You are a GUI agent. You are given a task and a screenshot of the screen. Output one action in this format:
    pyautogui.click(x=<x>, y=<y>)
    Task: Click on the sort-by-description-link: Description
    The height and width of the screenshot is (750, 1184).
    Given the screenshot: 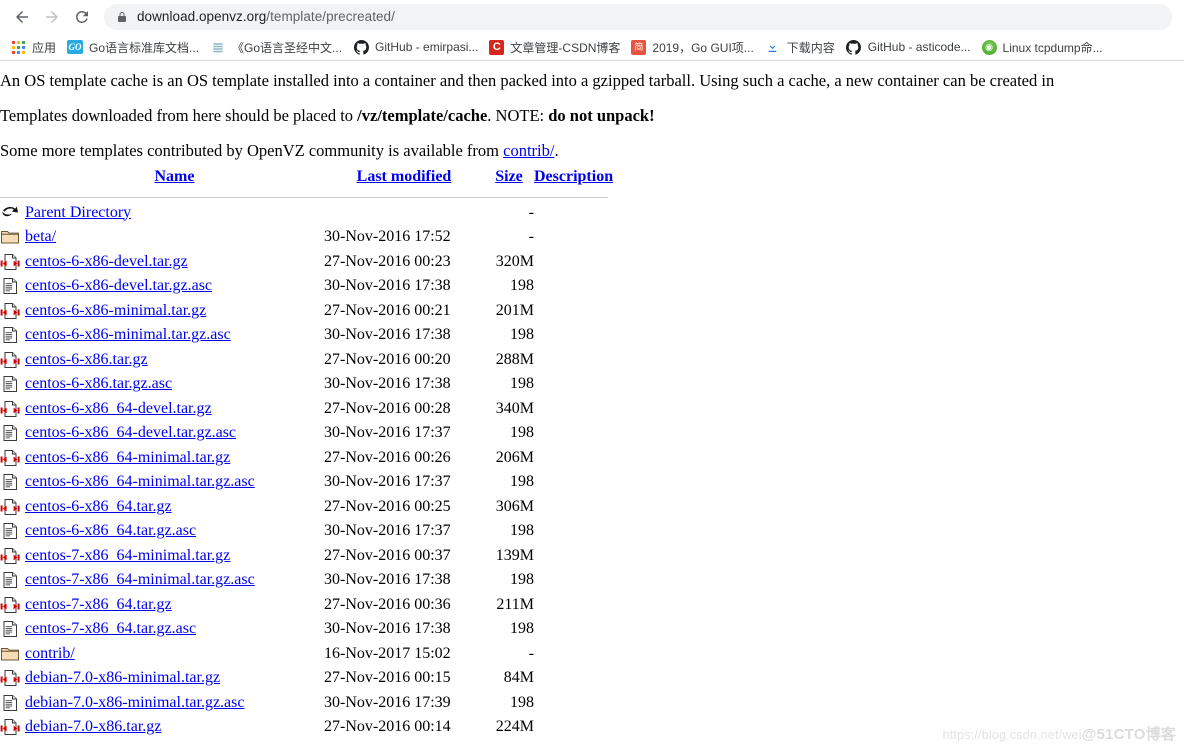 What is the action you would take?
    pyautogui.click(x=573, y=176)
    